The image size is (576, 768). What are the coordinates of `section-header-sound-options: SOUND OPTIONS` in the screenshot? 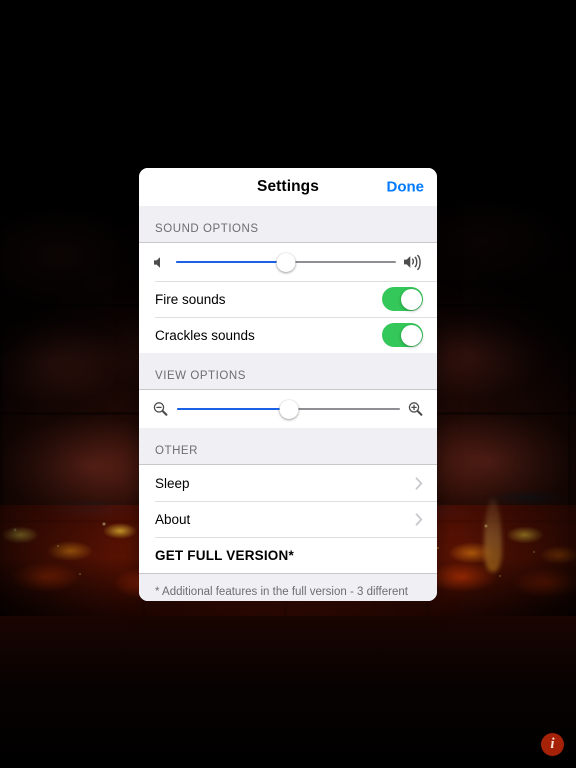 It's located at (288, 224).